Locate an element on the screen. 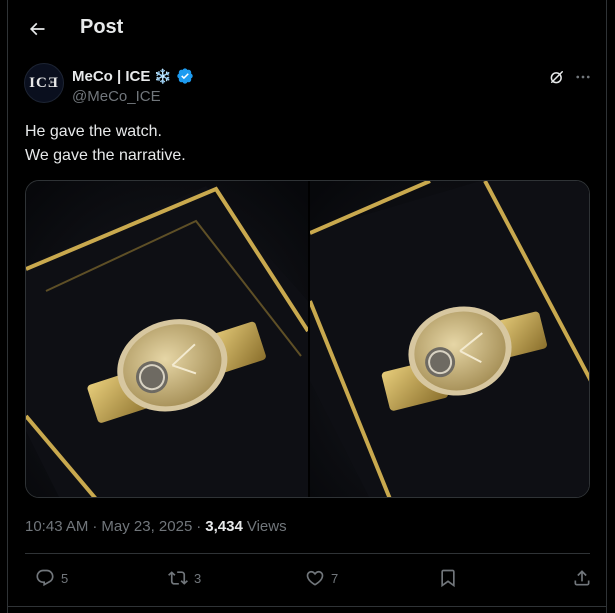 The height and width of the screenshot is (613, 615). snowflake-emoji: ❄️ is located at coordinates (163, 75).